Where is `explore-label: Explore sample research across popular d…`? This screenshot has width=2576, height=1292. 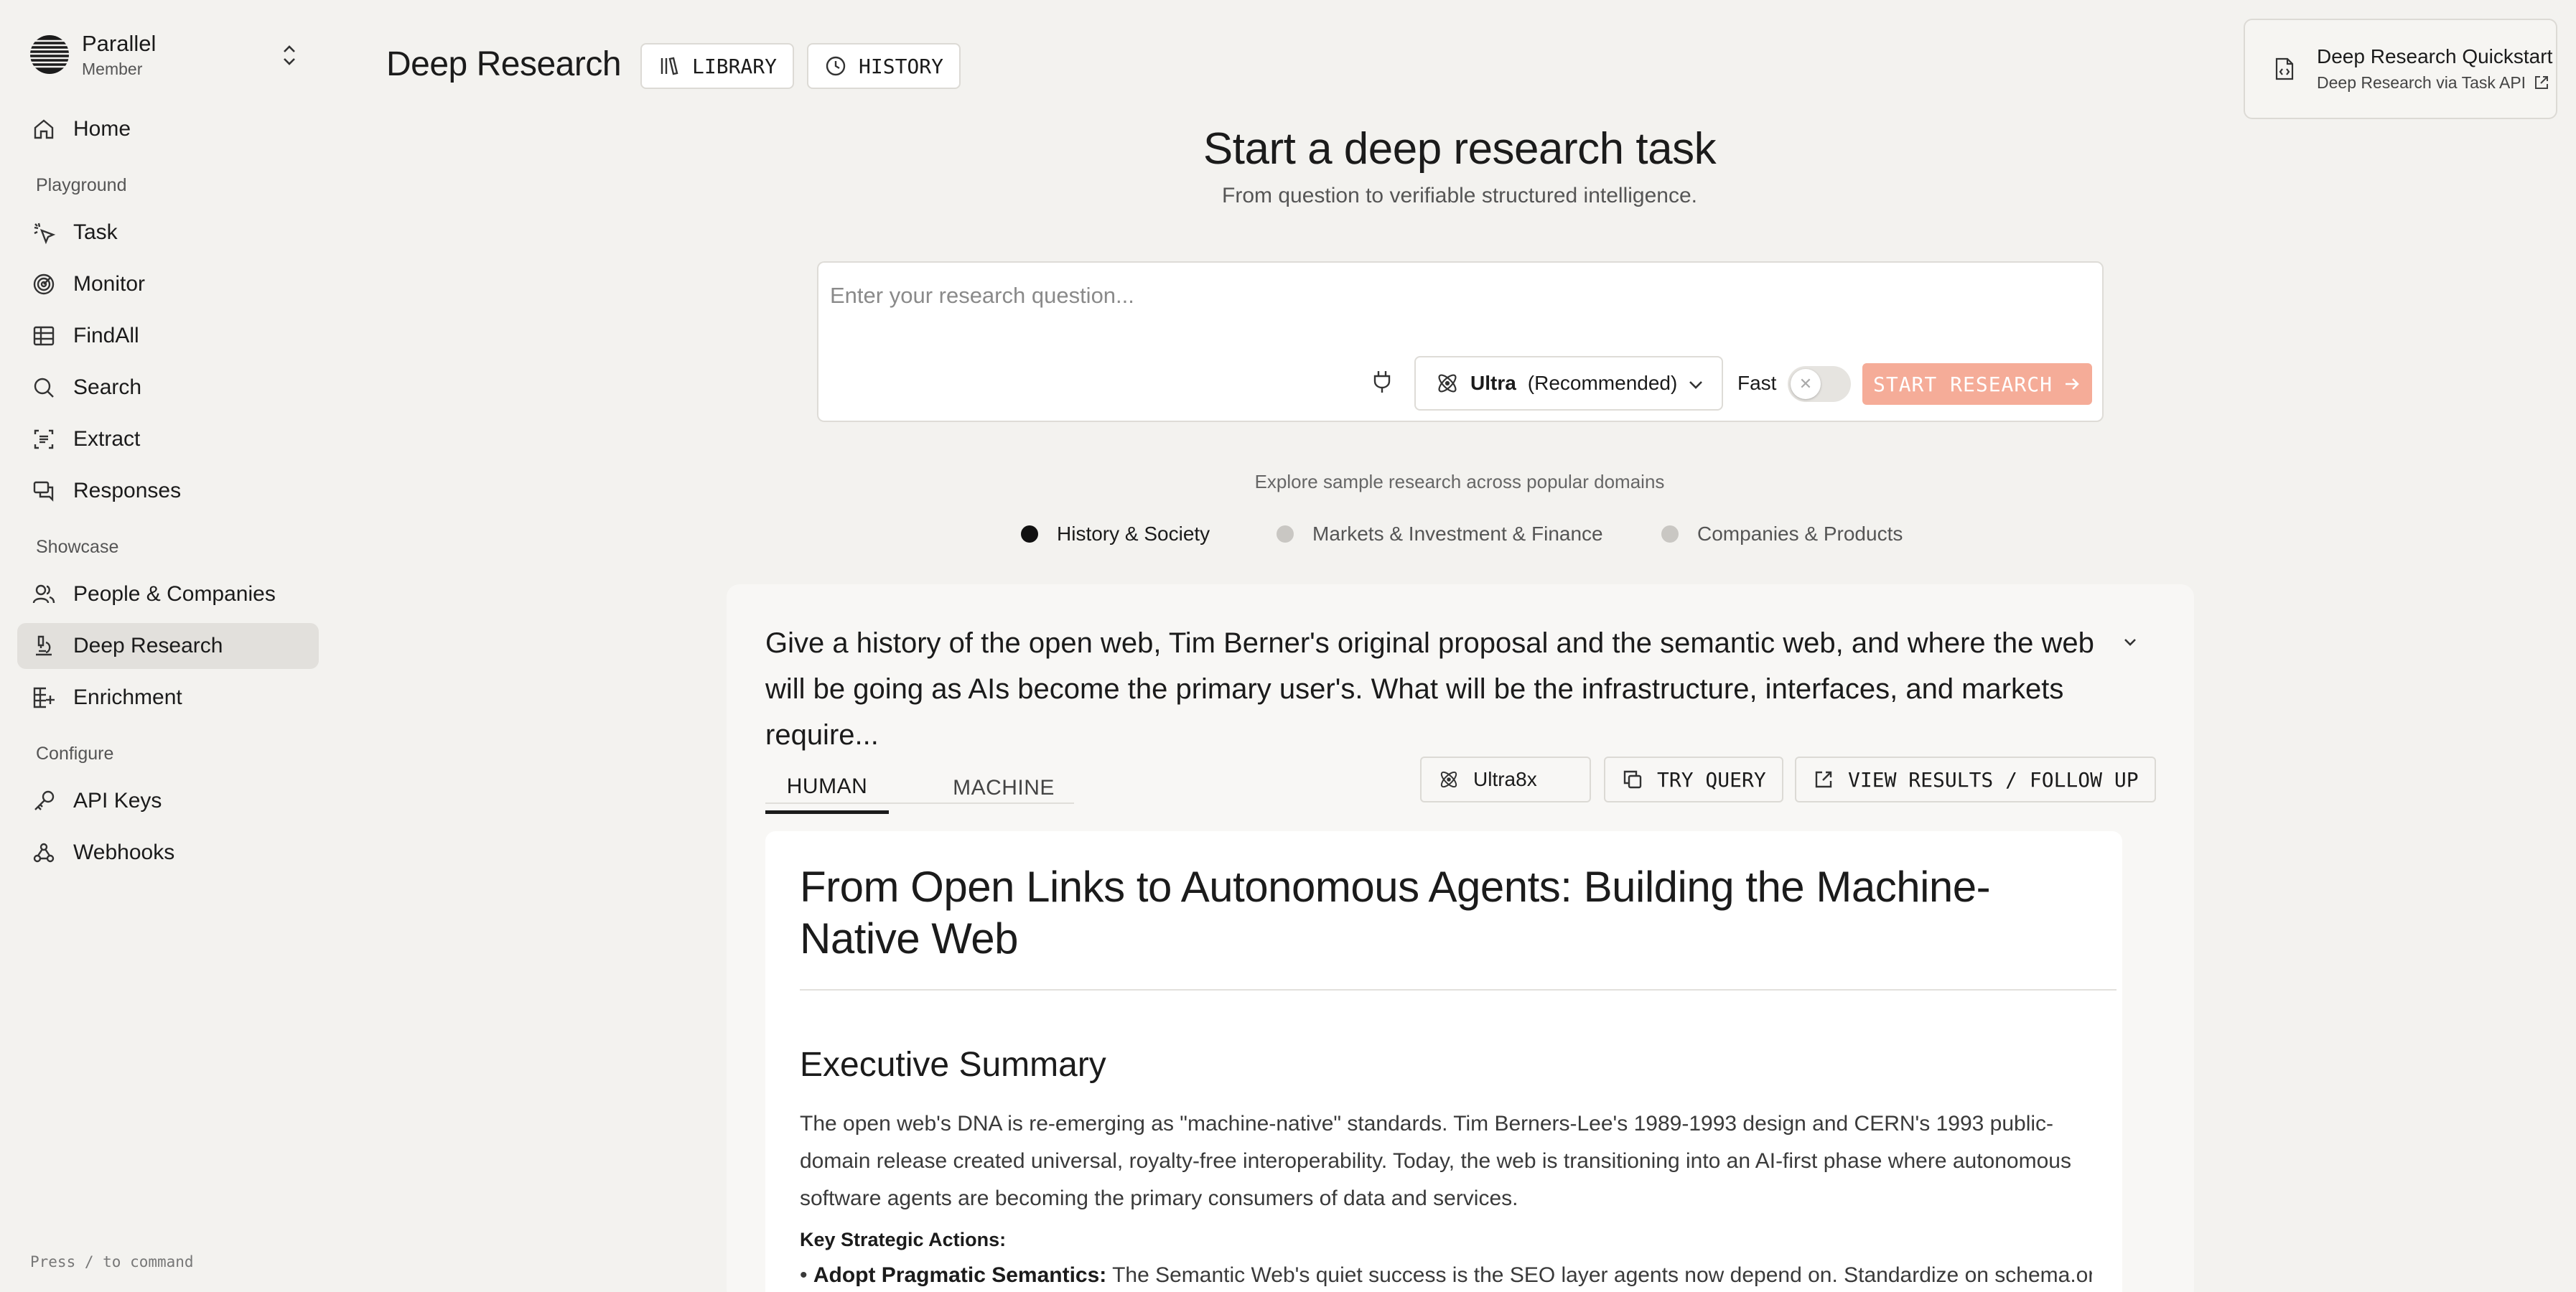
explore-label: Explore sample research across popular d… is located at coordinates (1459, 481).